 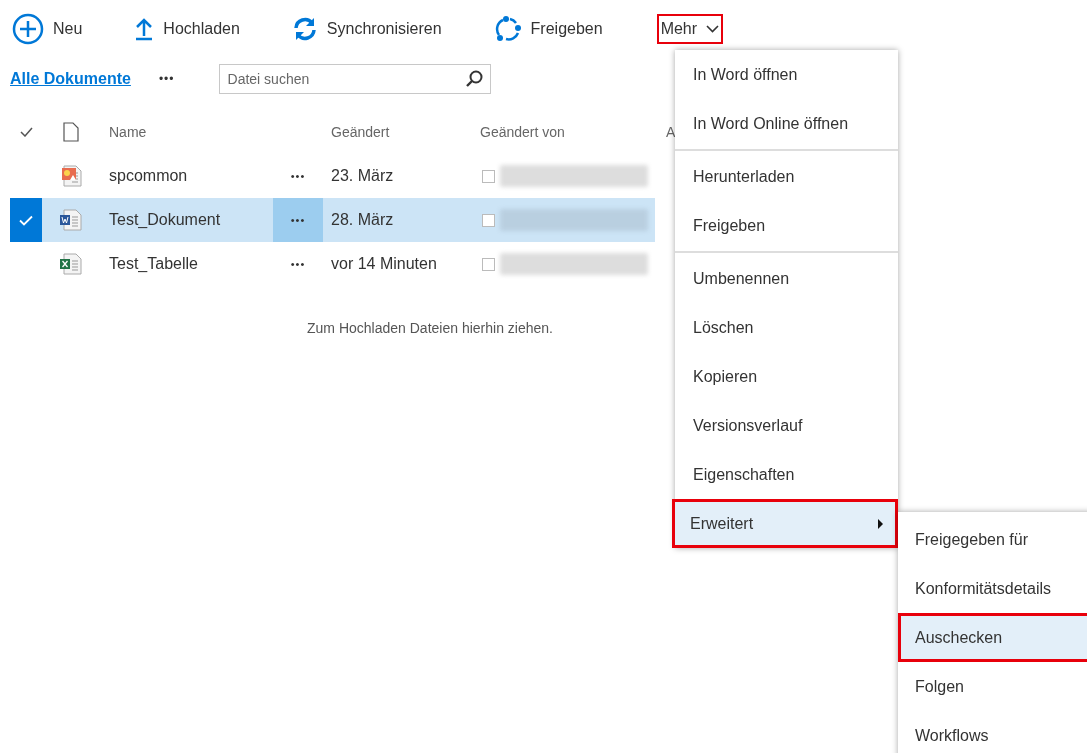 What do you see at coordinates (713, 29) in the screenshot?
I see `chevron-down-icon` at bounding box center [713, 29].